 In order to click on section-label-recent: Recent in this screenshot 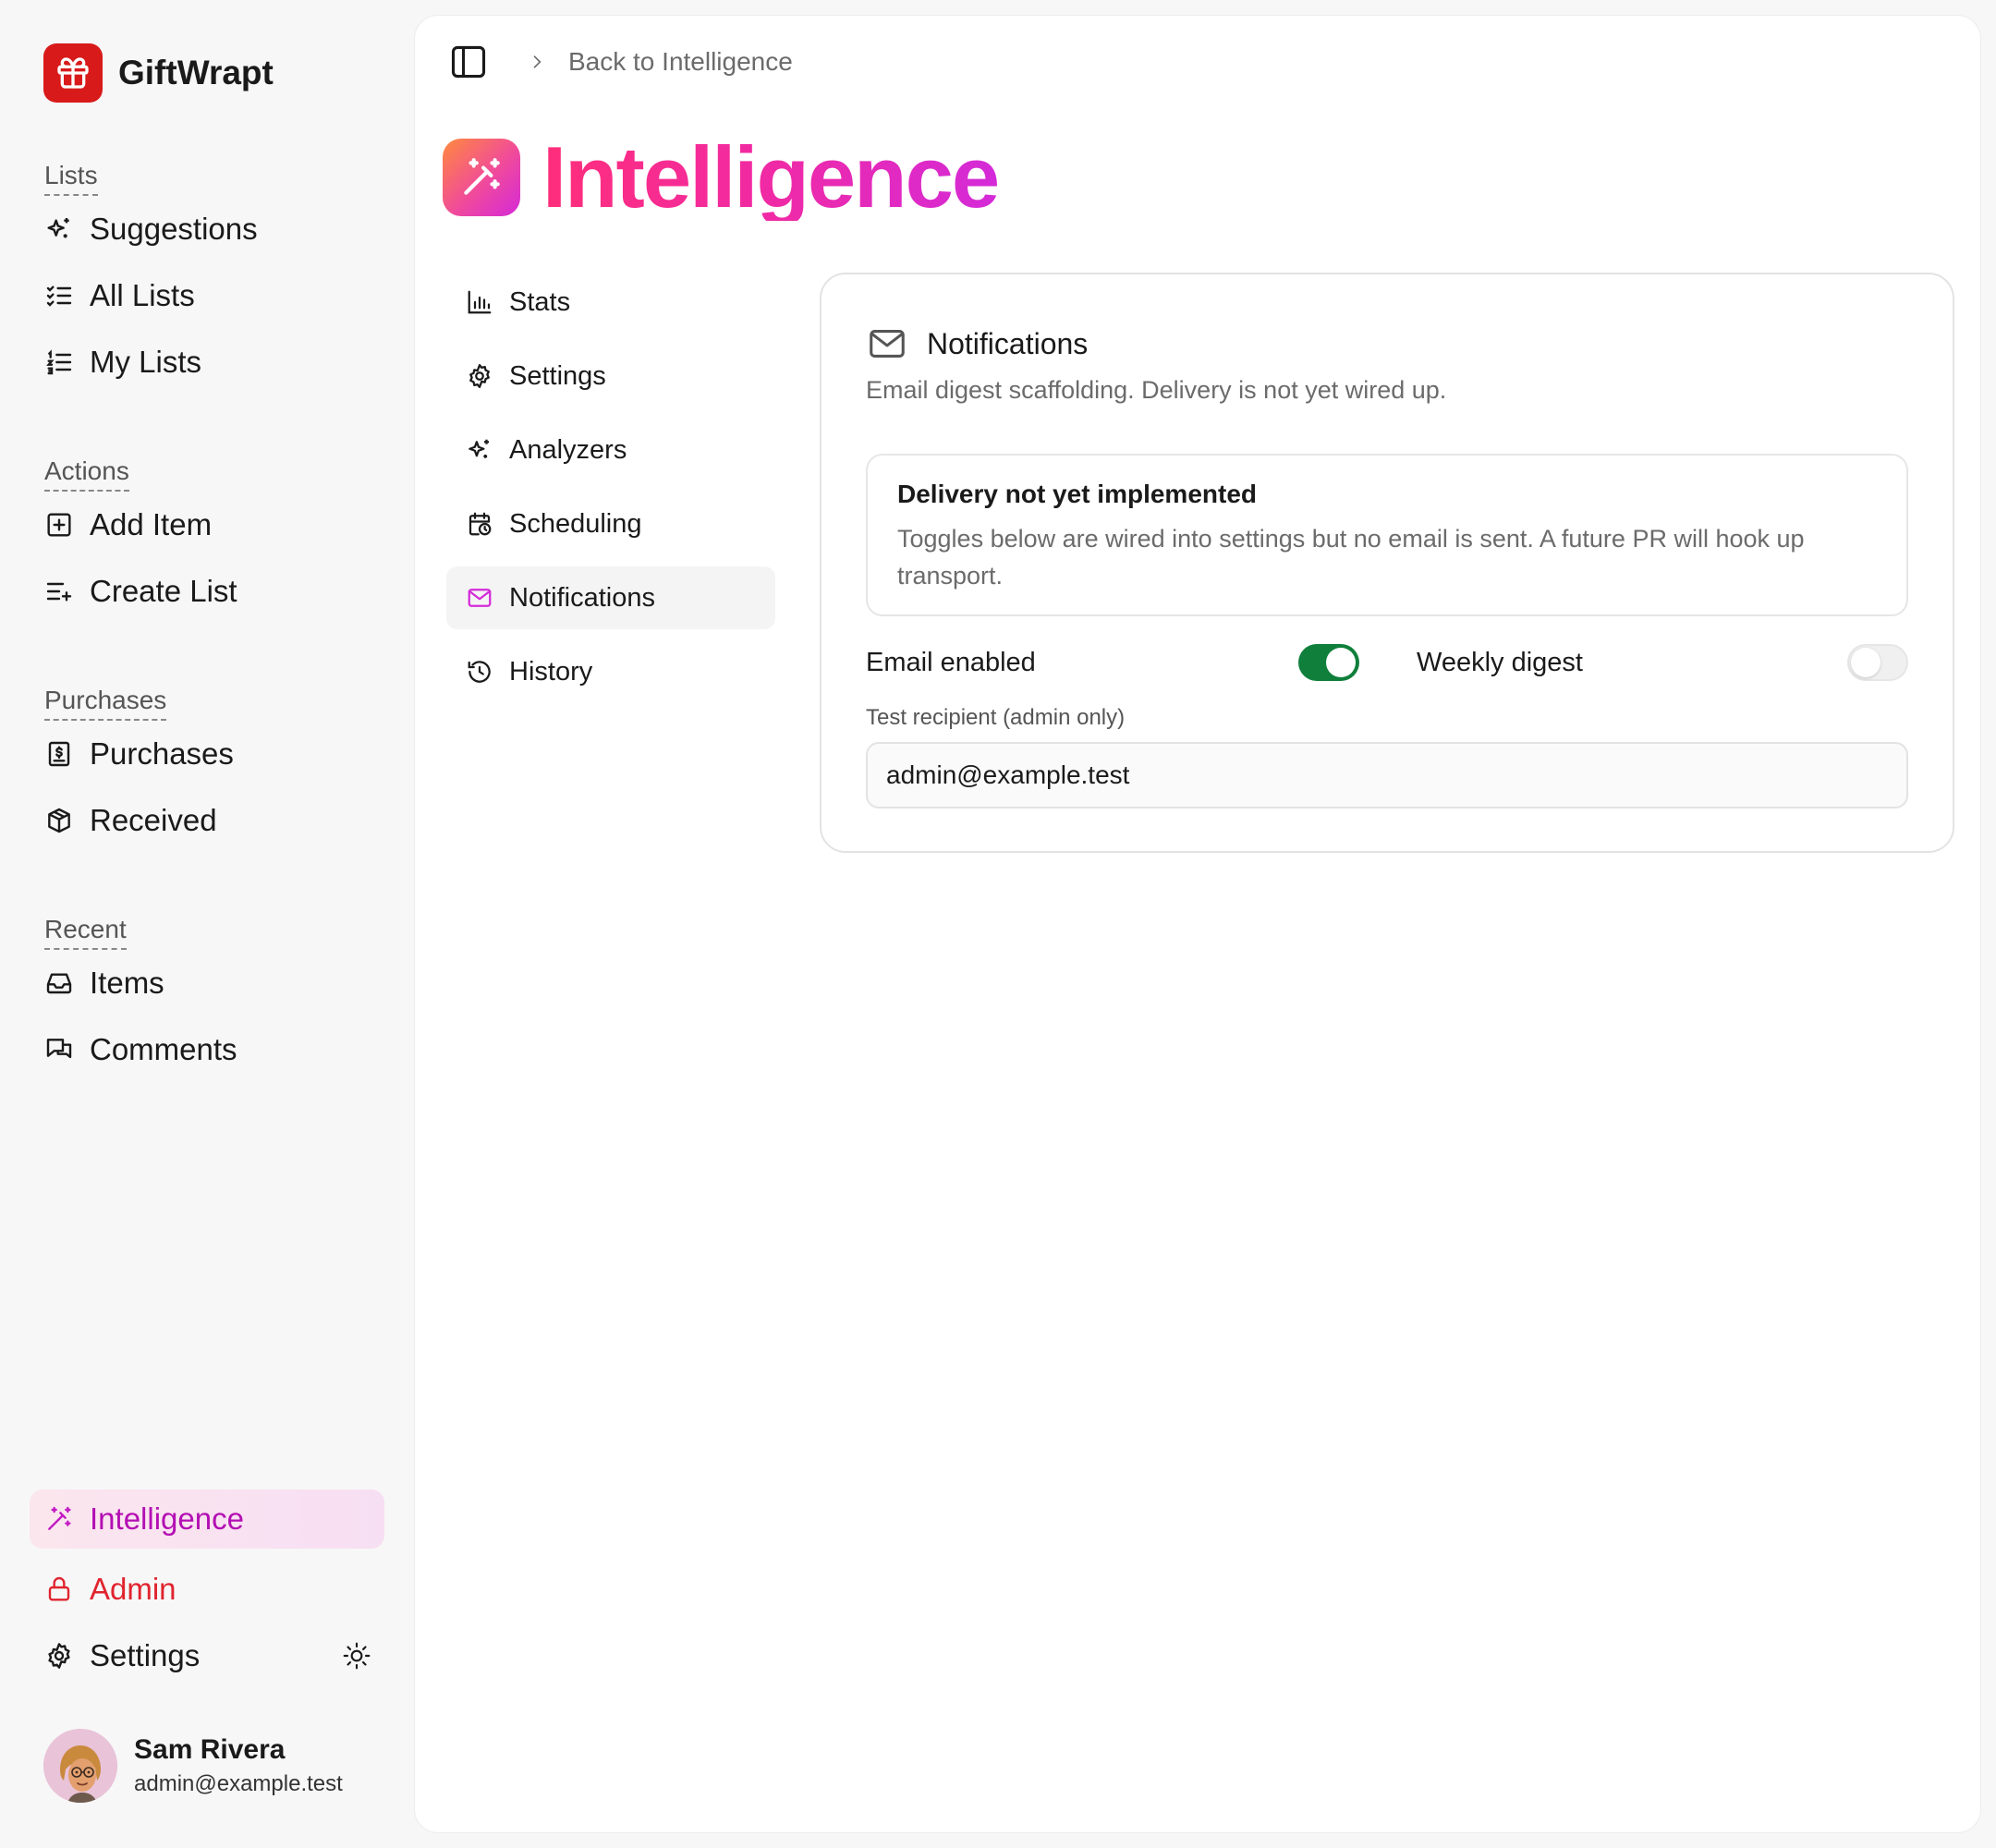, I will do `click(85, 931)`.